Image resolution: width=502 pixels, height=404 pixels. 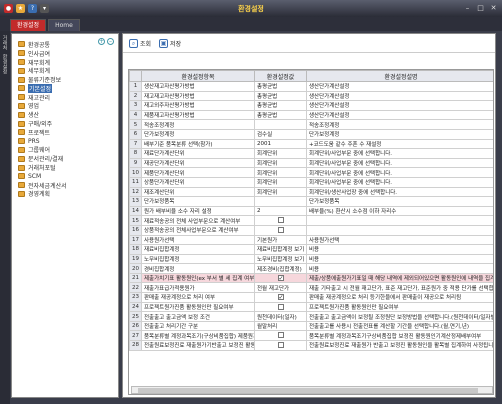 What do you see at coordinates (311, 153) in the screenshot?
I see `table-row: 8 재료단가계산단위 회계단위 회계단위/사업부문 중에 선택합니다.` at bounding box center [311, 153].